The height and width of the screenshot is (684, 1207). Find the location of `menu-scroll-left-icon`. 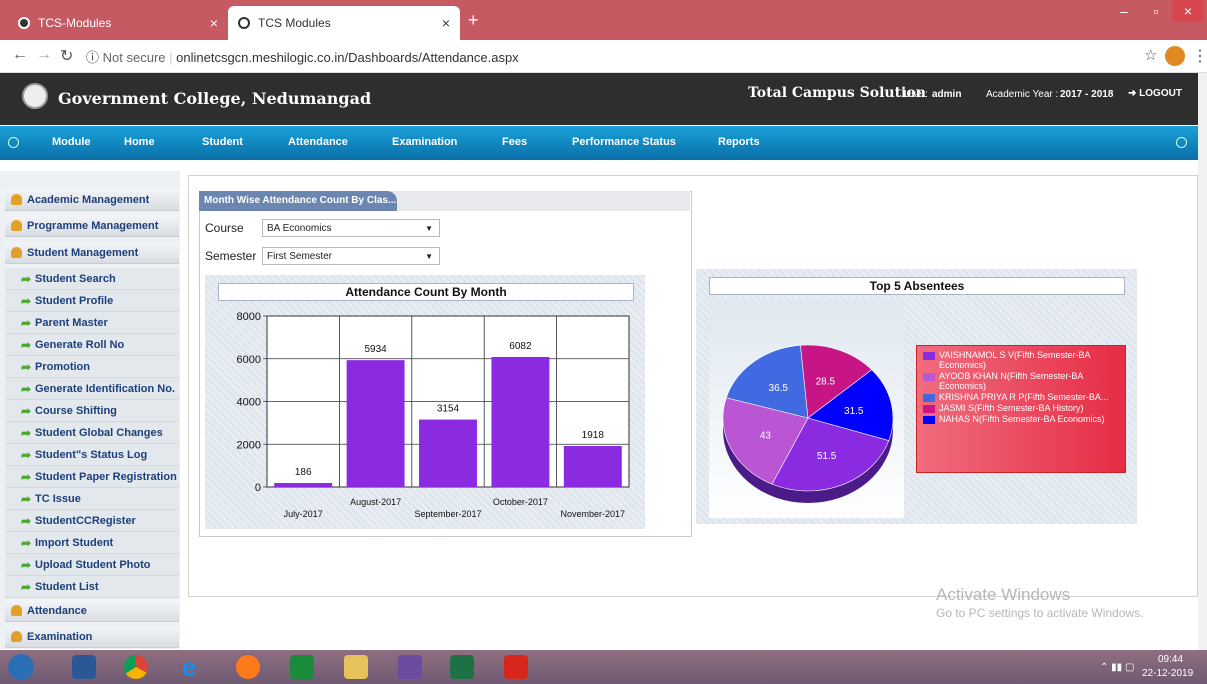

menu-scroll-left-icon is located at coordinates (13, 142).